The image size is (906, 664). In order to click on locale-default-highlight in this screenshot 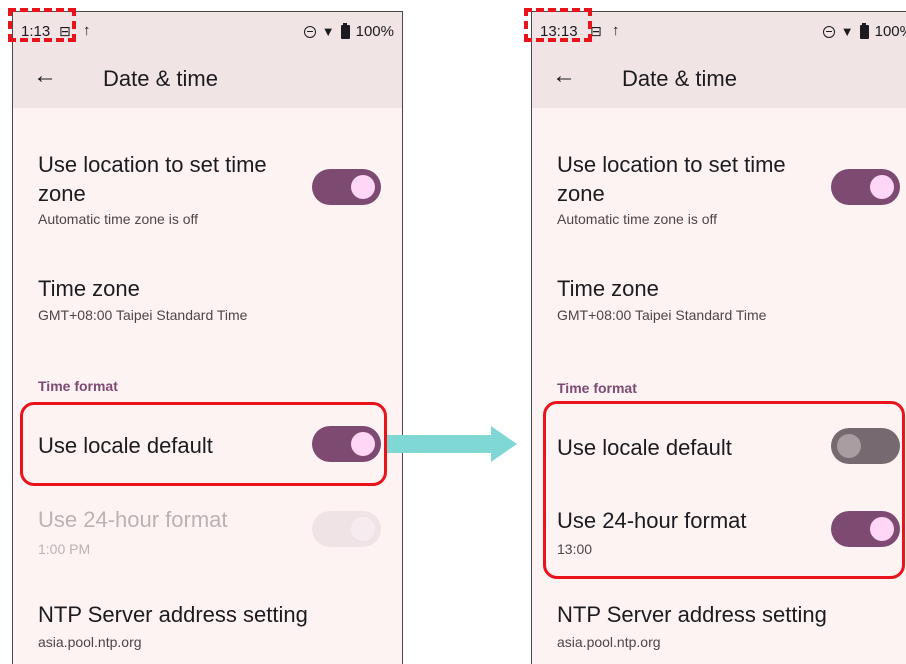, I will do `click(203, 444)`.